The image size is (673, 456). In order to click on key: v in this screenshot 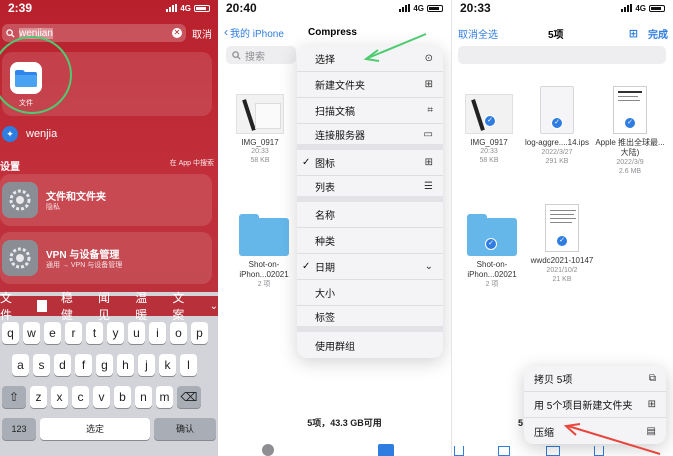, I will do `click(101, 397)`.